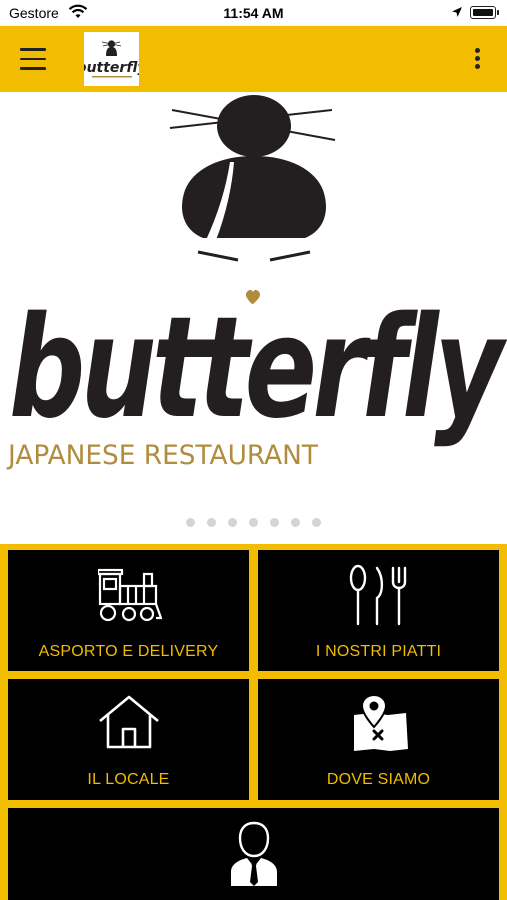 The width and height of the screenshot is (507, 900). I want to click on menu-tile-dishes: I NOSTRI PIATTI, so click(378, 610).